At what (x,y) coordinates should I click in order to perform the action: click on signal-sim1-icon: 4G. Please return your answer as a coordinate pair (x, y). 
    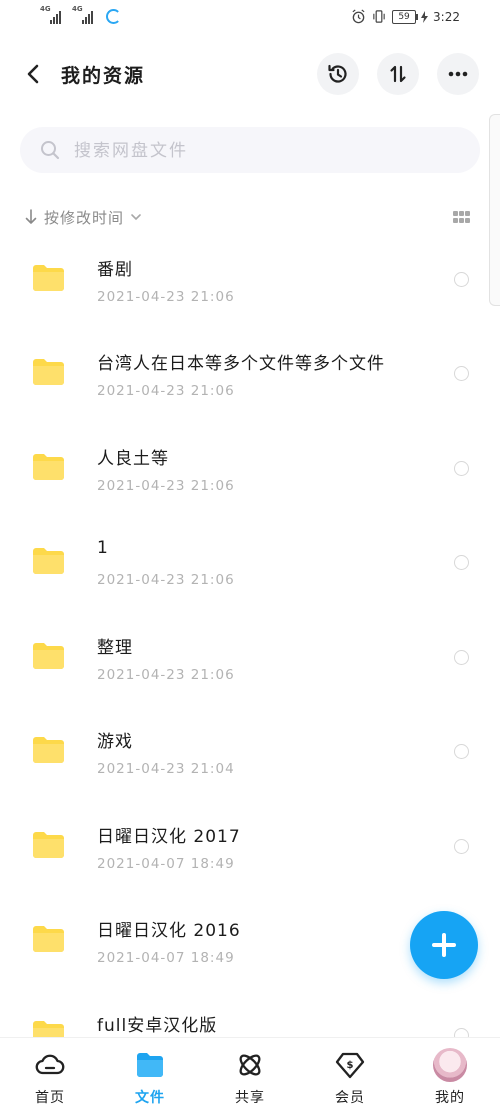
    Looking at the image, I should click on (53, 14).